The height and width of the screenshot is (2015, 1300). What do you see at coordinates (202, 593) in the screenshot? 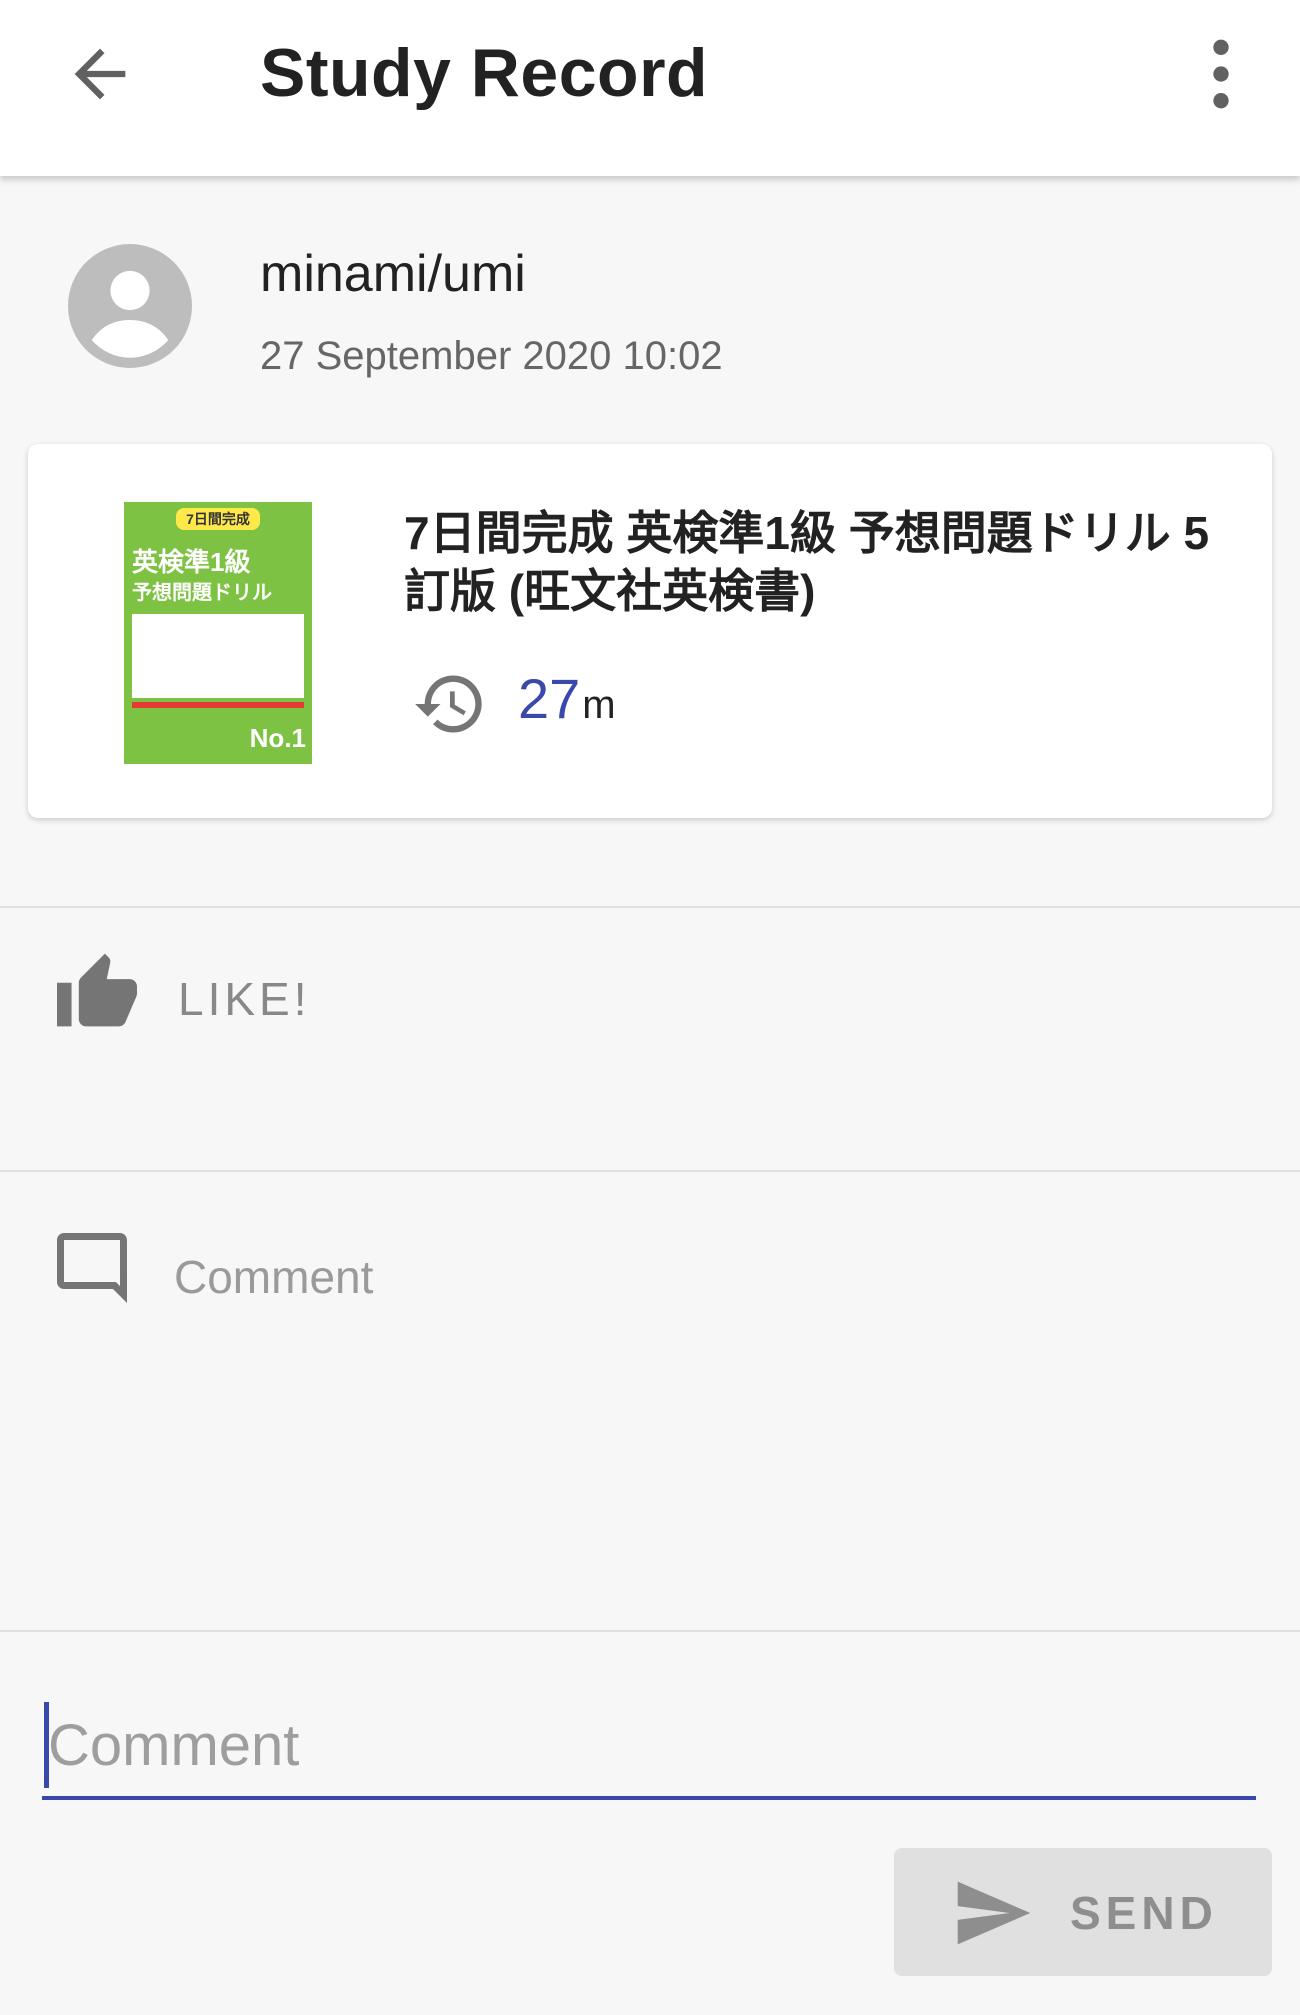
I see `cover-subtitle: 予想問題ドリル` at bounding box center [202, 593].